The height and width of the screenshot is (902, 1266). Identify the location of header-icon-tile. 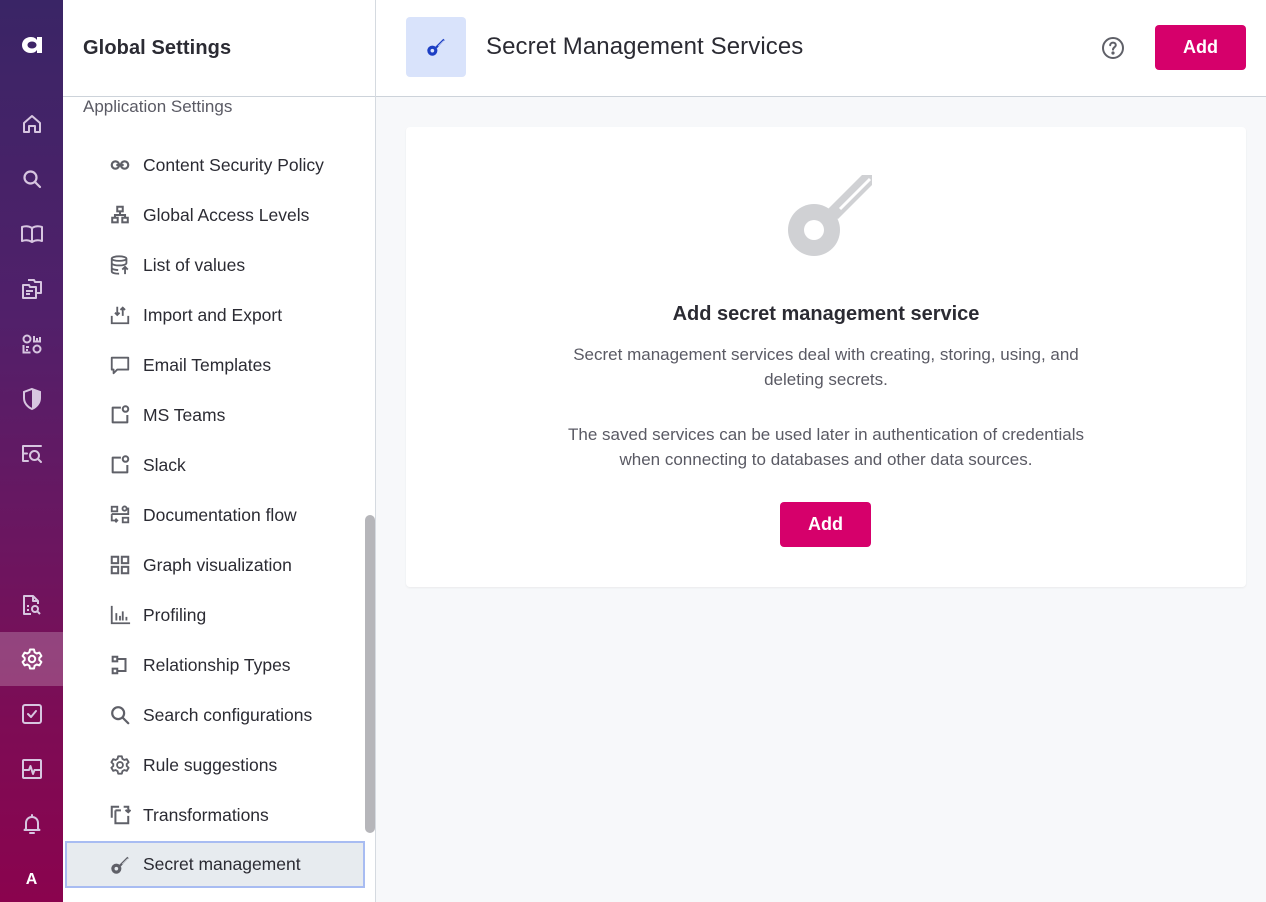
(436, 47).